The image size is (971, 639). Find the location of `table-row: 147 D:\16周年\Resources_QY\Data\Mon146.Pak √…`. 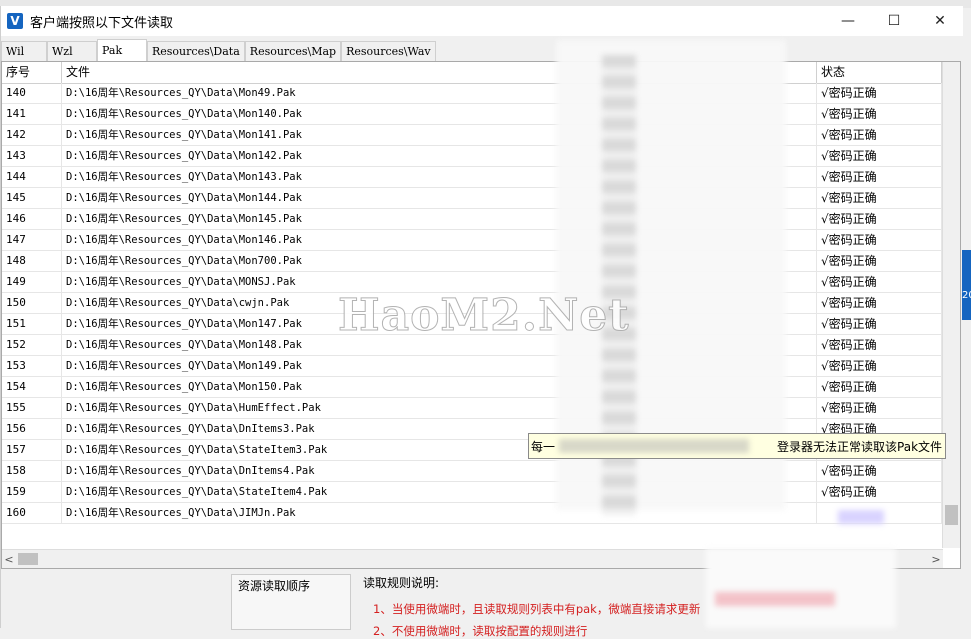

table-row: 147 D:\16周年\Resources_QY\Data\Mon146.Pak √… is located at coordinates (472, 240).